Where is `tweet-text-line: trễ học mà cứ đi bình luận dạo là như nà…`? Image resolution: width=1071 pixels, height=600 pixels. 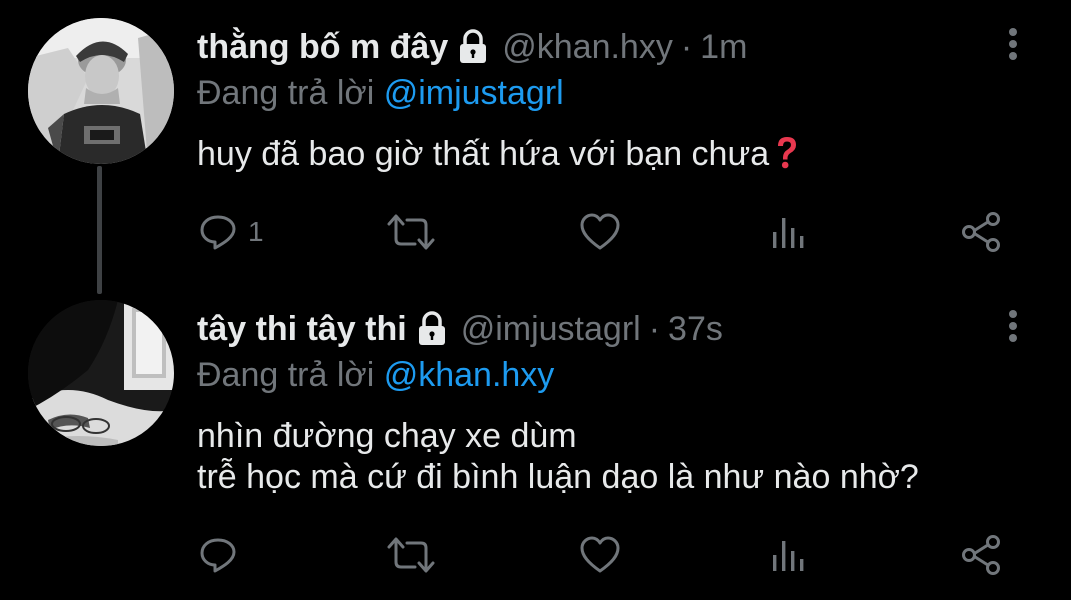
tweet-text-line: trễ học mà cứ đi bình luận dạo là như nà… is located at coordinates (558, 477).